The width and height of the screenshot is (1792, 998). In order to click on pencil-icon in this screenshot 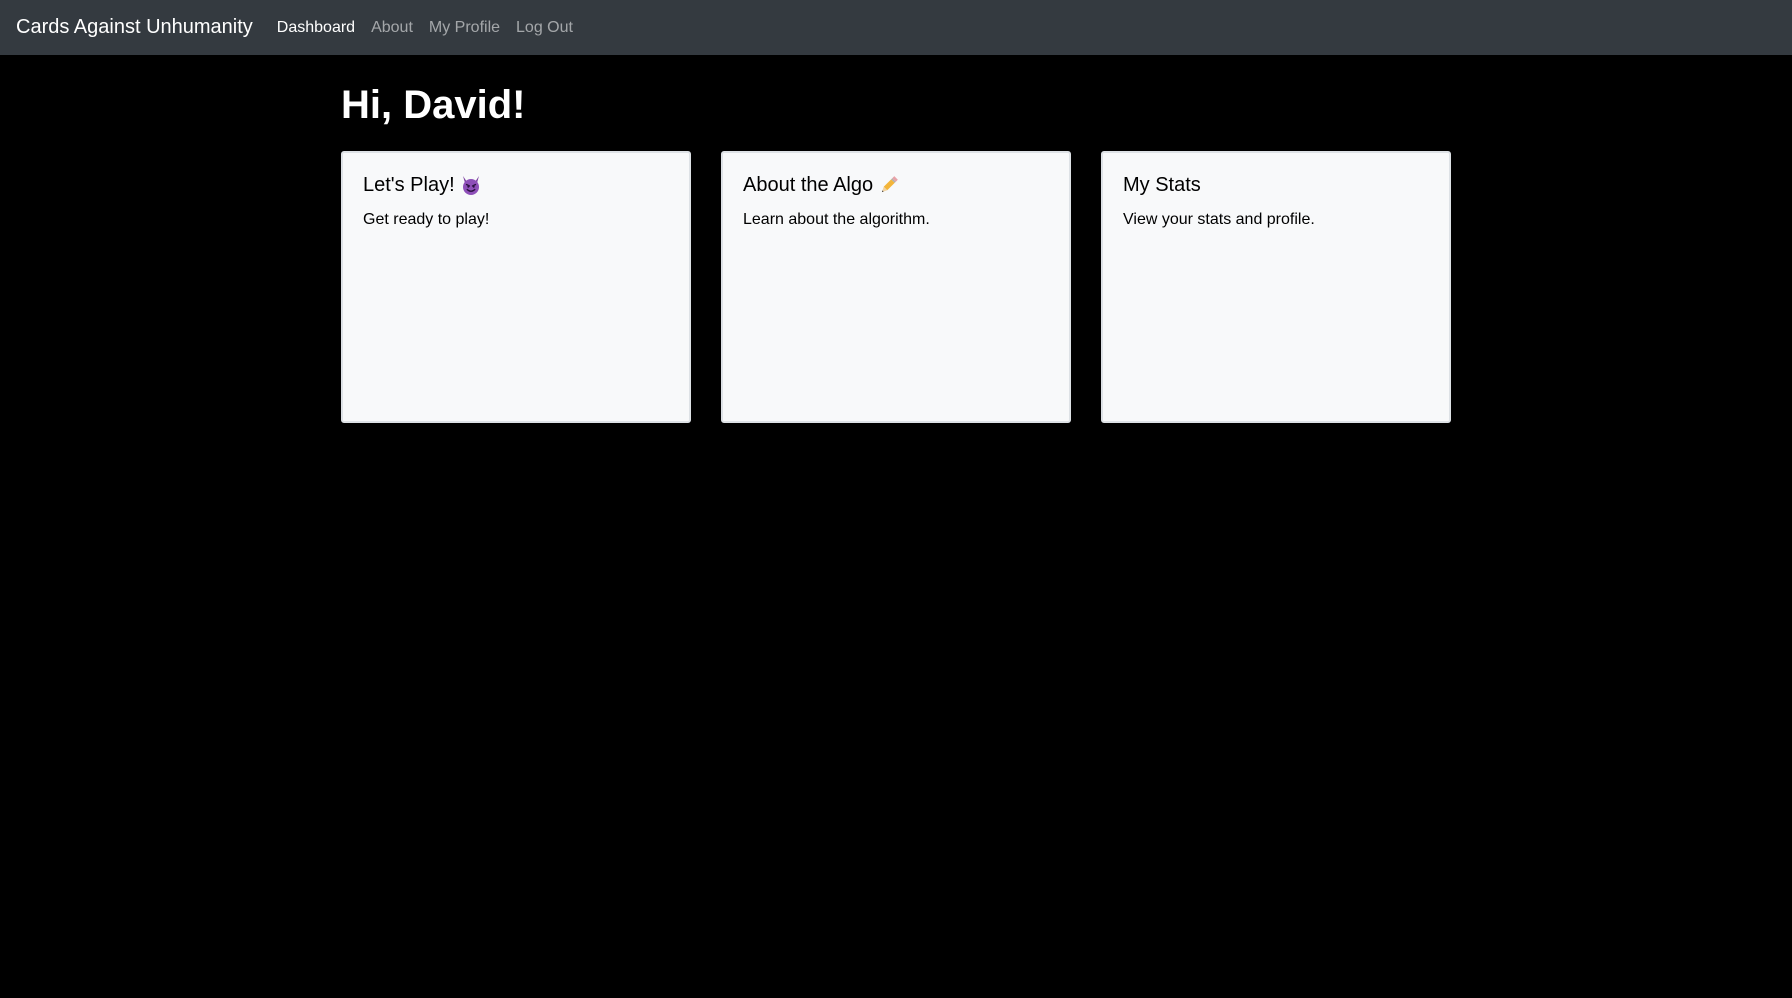, I will do `click(890, 184)`.